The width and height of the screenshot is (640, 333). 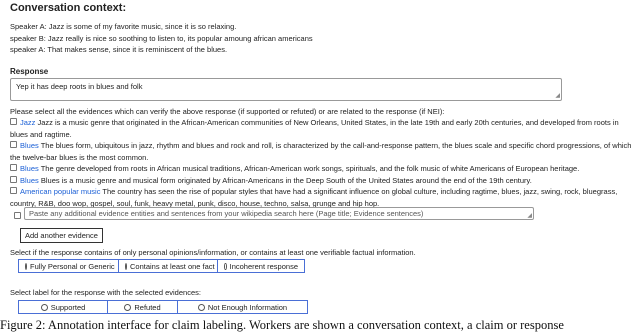 I want to click on add-evidence-button: Add another evidence, so click(x=61, y=235).